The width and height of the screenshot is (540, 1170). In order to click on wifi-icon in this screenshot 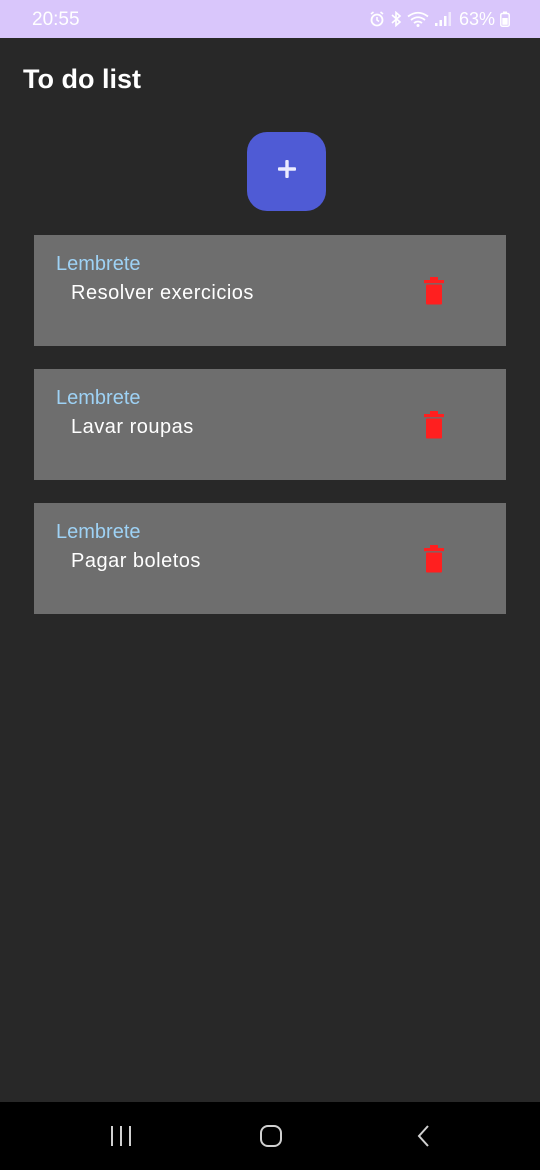, I will do `click(418, 19)`.